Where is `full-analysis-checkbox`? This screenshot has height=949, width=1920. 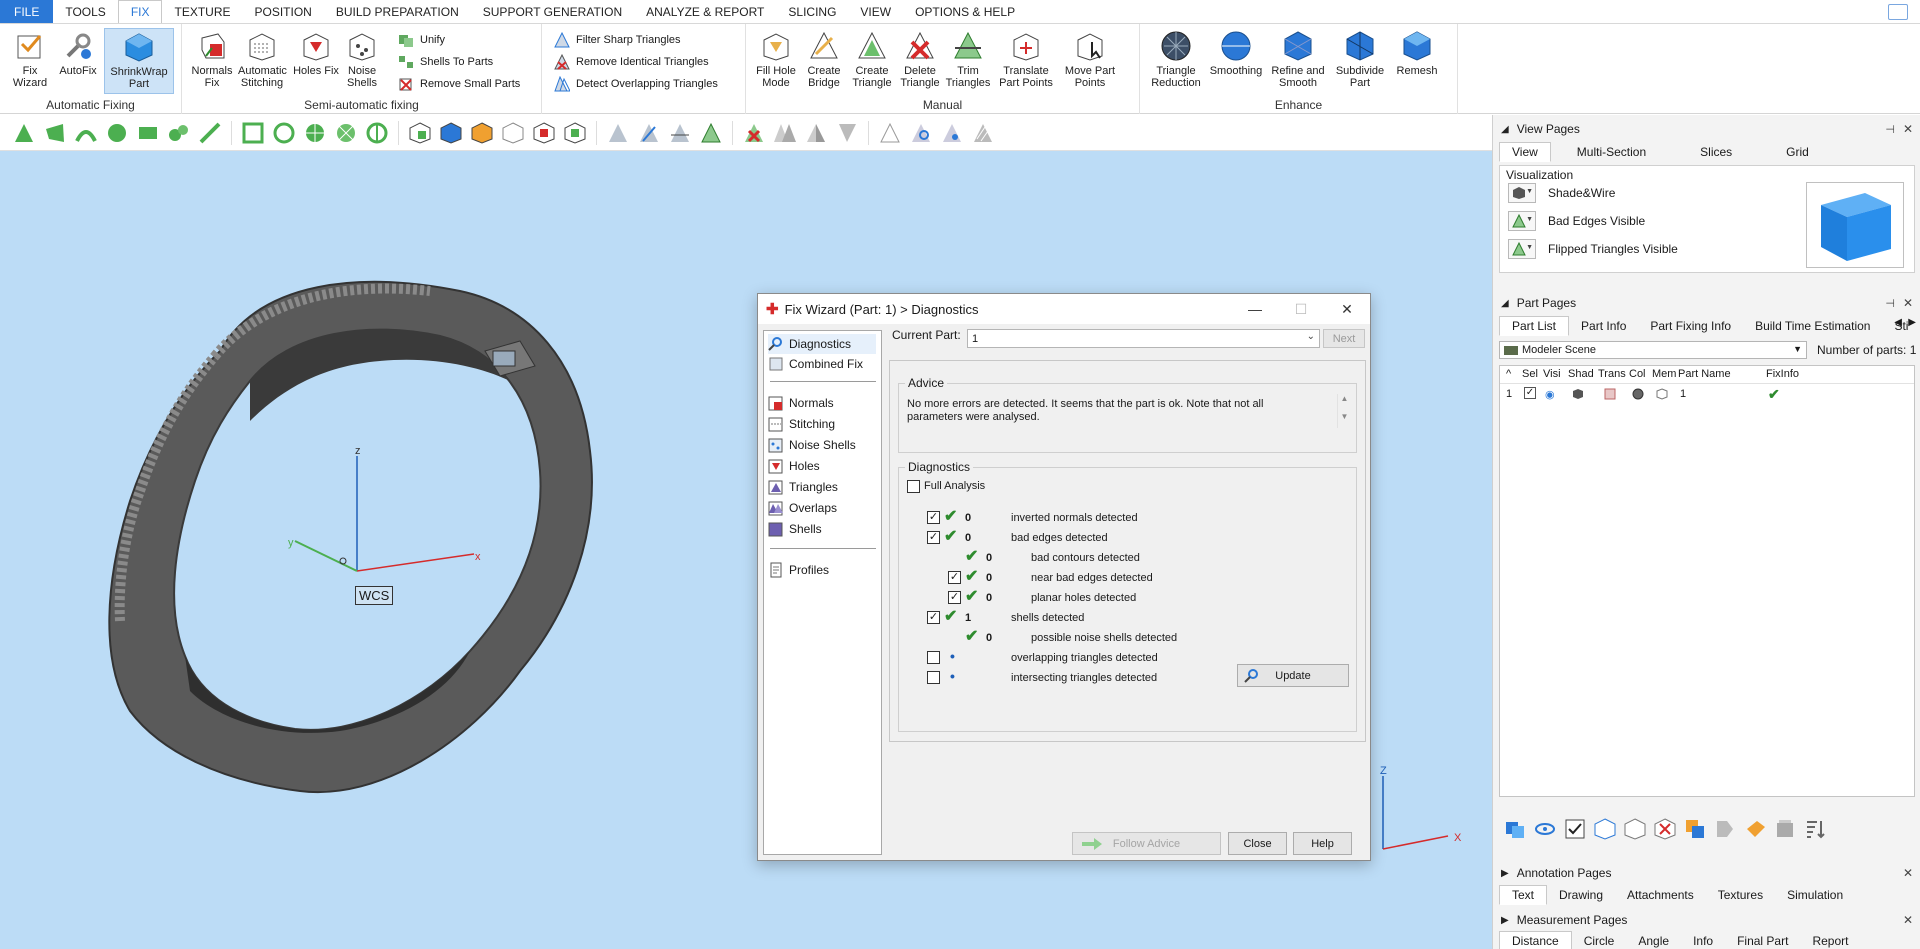
full-analysis-checkbox is located at coordinates (913, 486).